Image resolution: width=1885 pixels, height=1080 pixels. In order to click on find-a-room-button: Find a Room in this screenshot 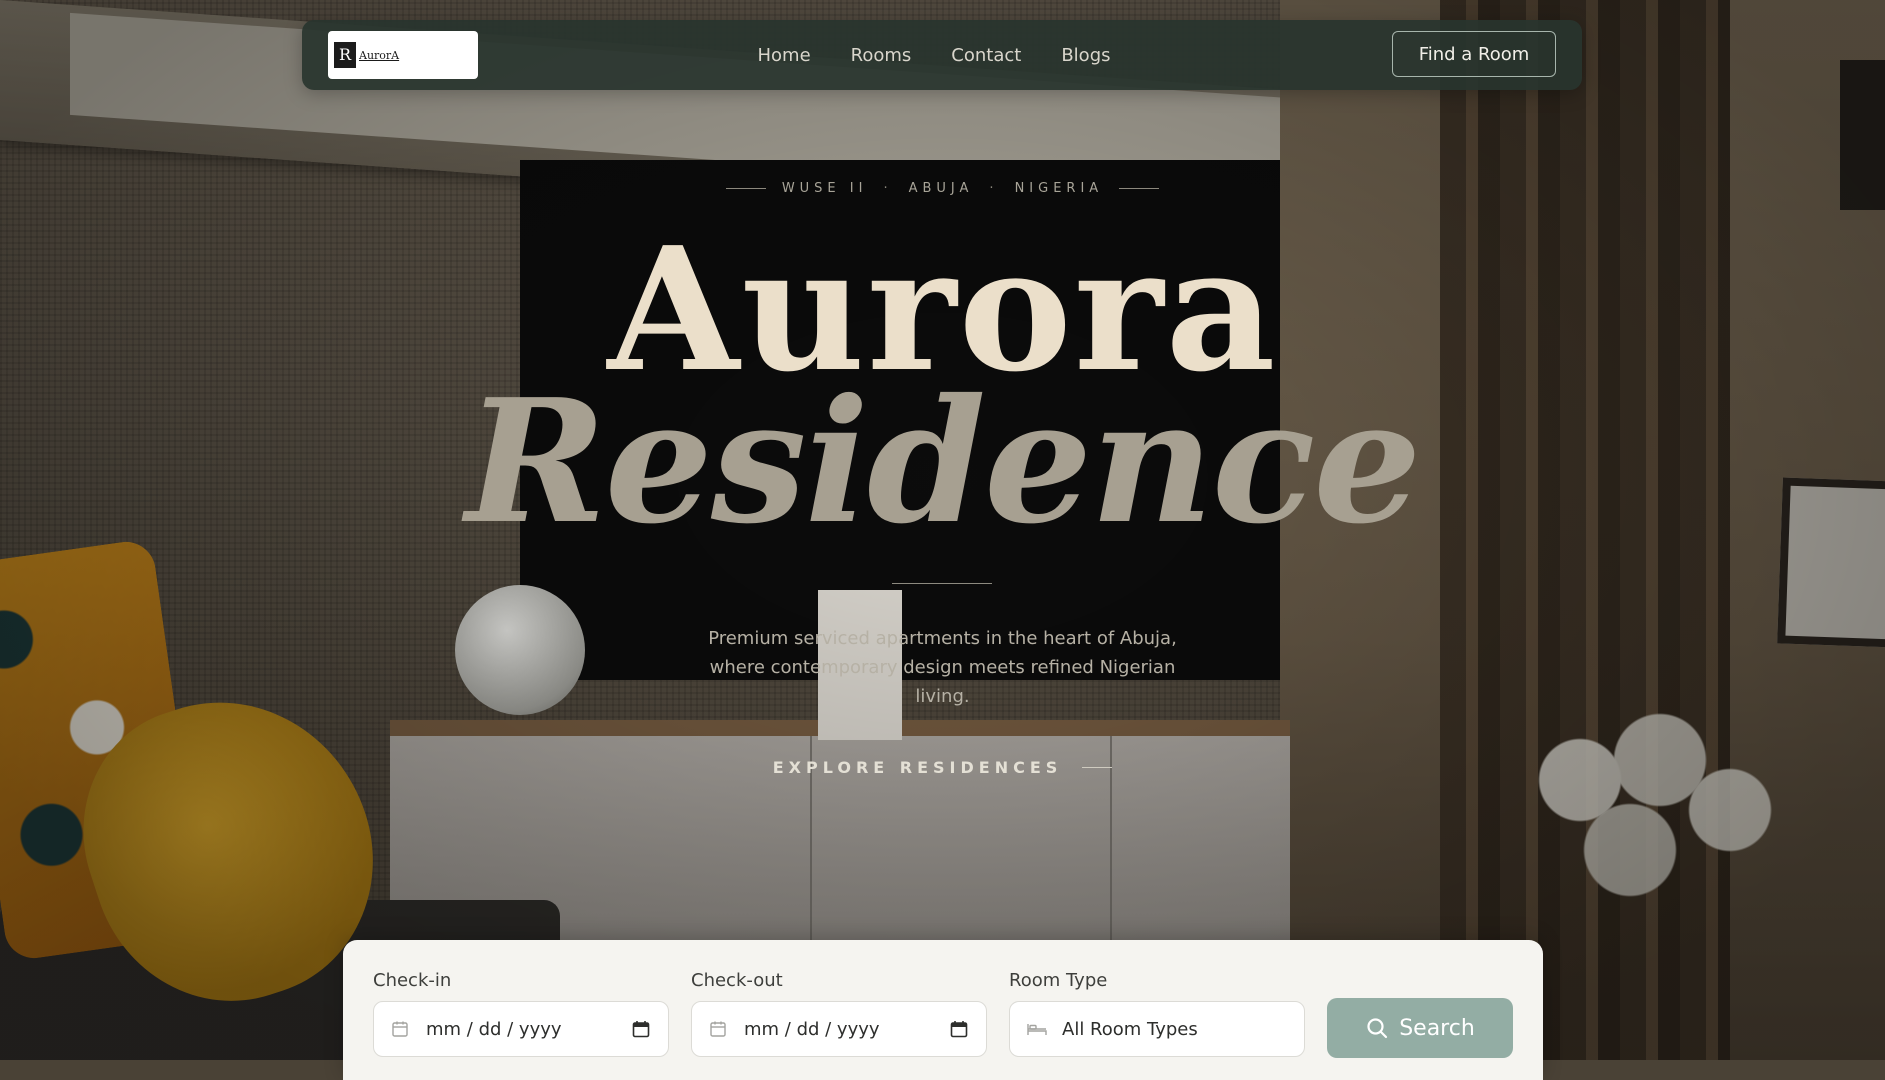, I will do `click(1474, 54)`.